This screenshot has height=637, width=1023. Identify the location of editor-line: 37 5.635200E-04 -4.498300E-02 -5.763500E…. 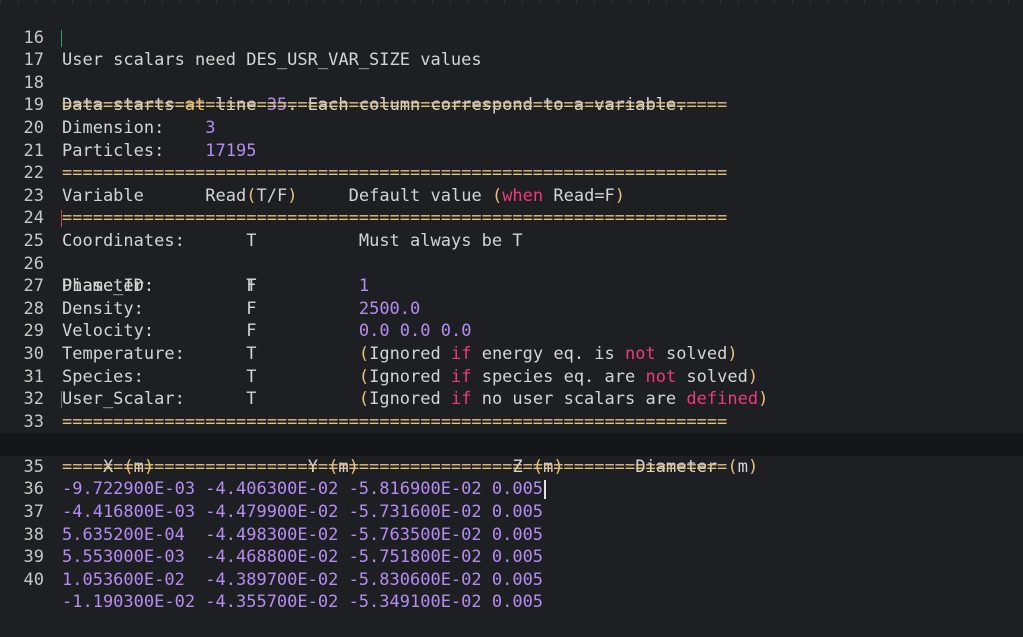
(511, 511).